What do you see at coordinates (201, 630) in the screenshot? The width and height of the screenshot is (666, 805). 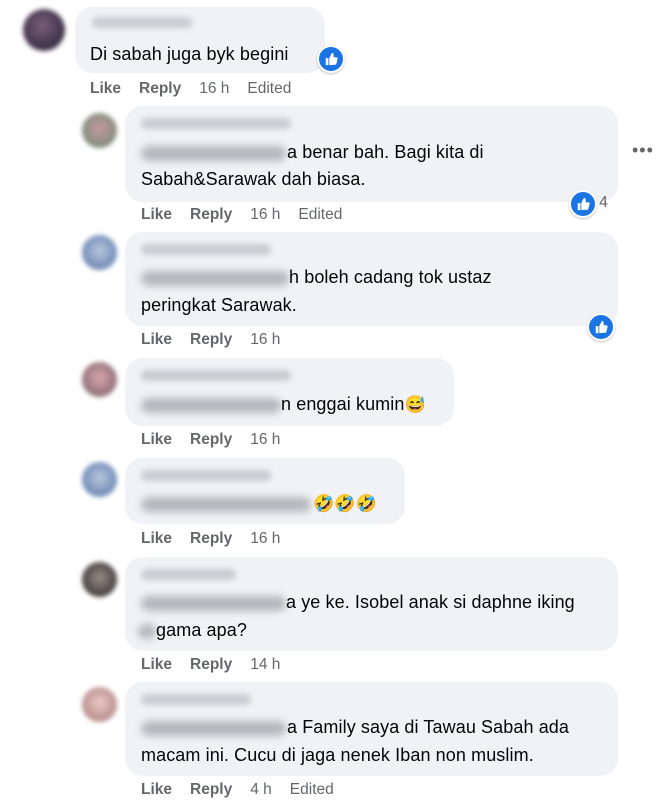 I see `comment-text-line2: gama apa?` at bounding box center [201, 630].